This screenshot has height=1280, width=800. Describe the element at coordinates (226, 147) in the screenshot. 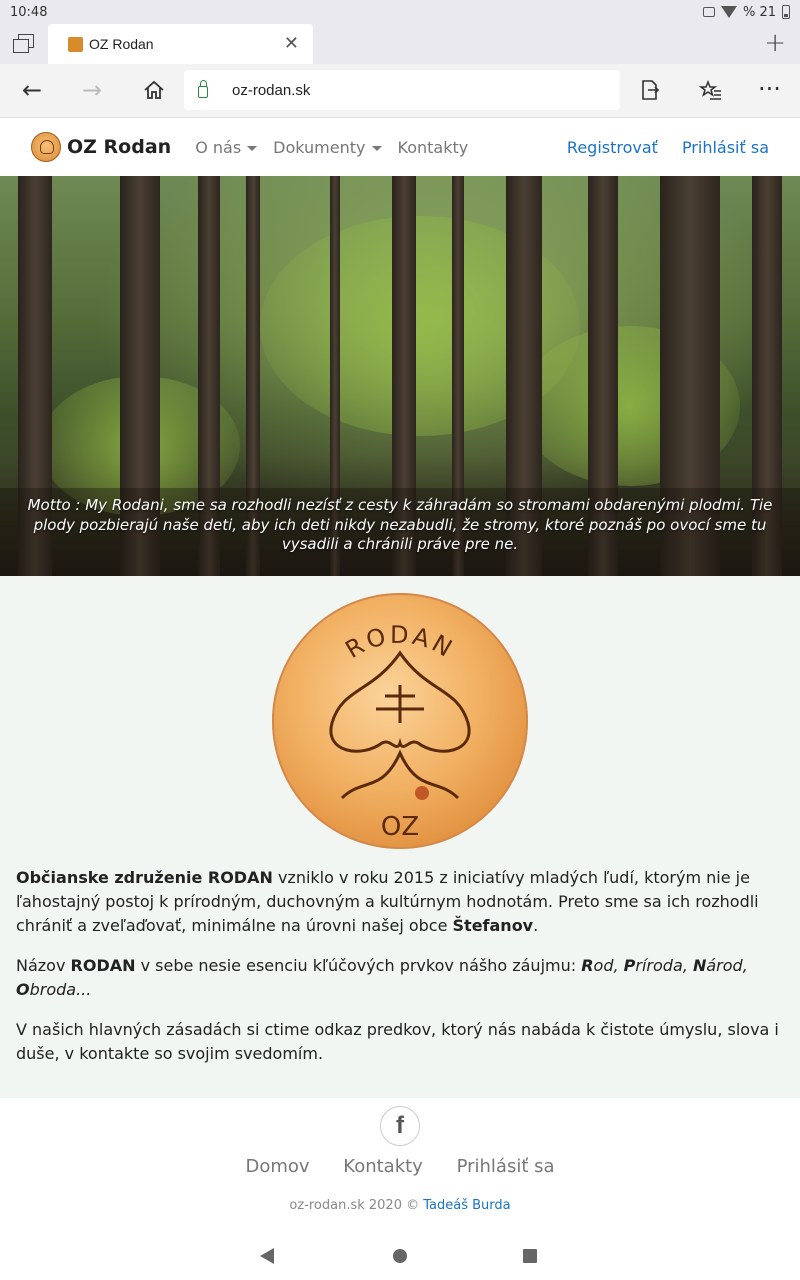

I see `nav-o-nas: O nás` at that location.